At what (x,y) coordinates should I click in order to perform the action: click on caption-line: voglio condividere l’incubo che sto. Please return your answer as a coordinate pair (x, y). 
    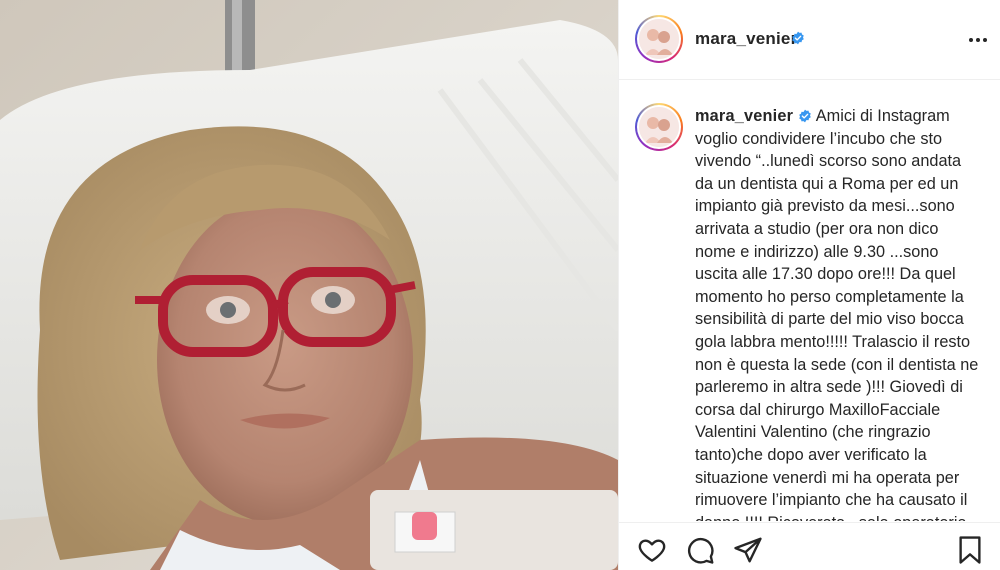
    Looking at the image, I should click on (819, 138).